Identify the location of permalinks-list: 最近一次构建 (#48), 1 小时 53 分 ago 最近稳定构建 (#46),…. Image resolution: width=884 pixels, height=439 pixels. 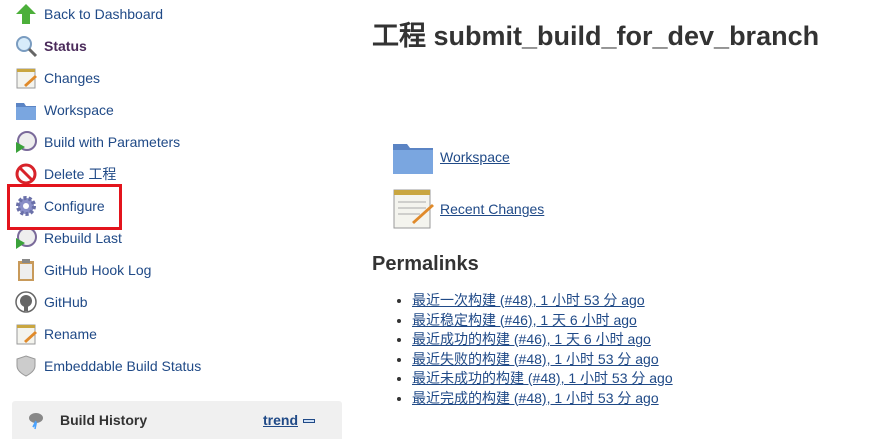
(534, 348).